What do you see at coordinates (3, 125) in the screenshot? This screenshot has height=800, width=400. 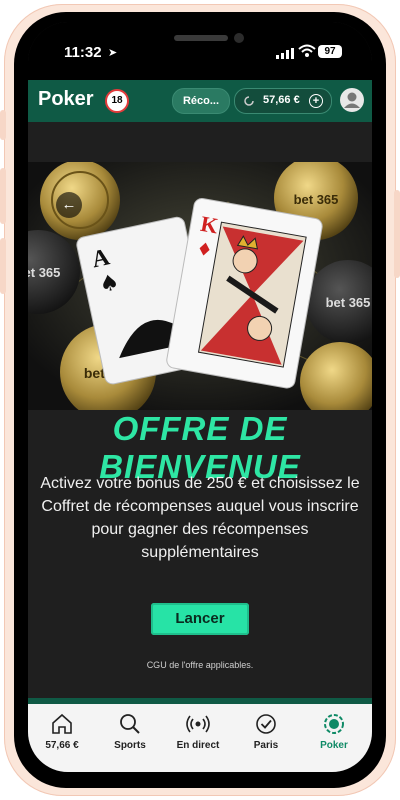 I see `mute-switch` at bounding box center [3, 125].